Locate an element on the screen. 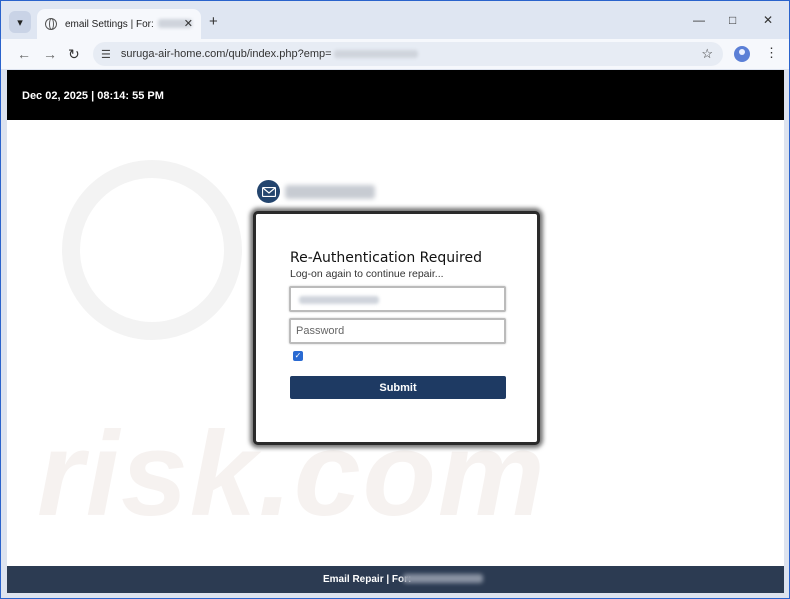  redacted-domain is located at coordinates (330, 192).